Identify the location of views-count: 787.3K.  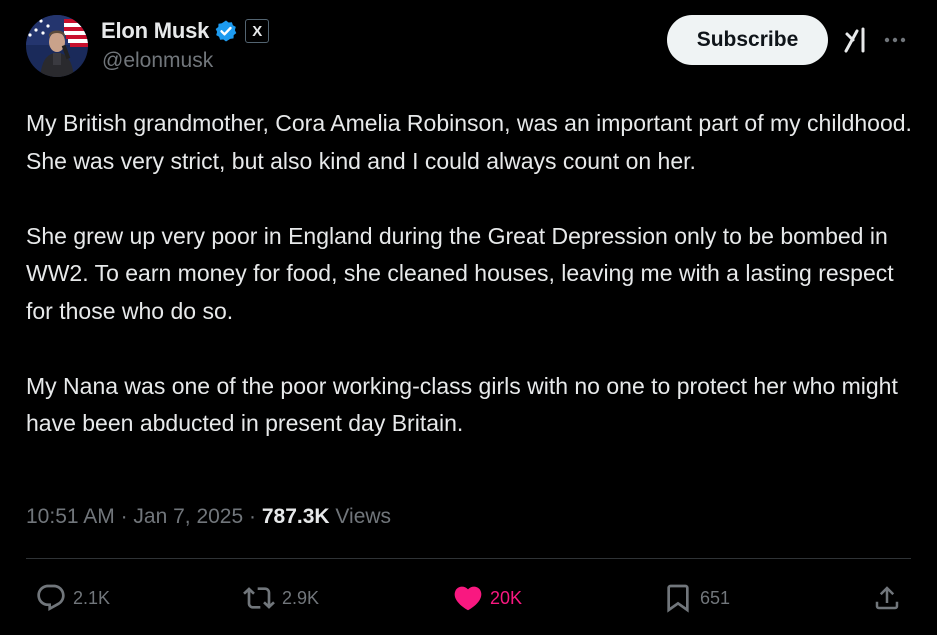
(296, 516).